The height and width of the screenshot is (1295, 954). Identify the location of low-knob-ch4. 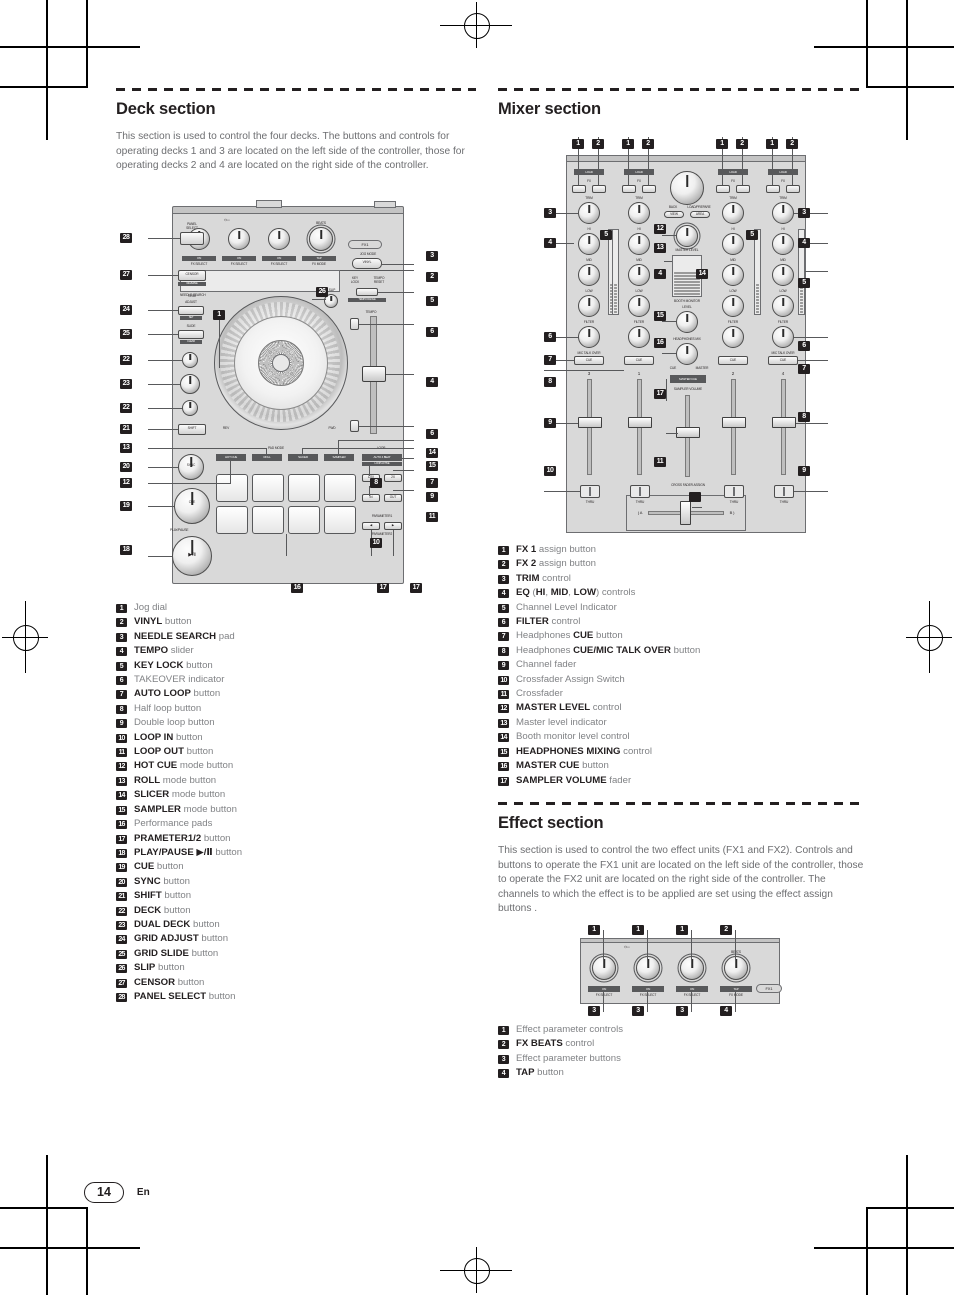
(783, 306).